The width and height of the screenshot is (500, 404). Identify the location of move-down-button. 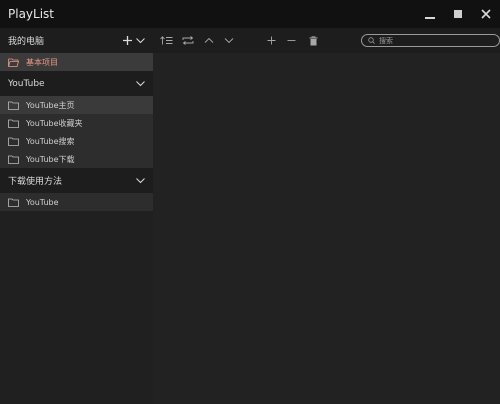
(229, 40).